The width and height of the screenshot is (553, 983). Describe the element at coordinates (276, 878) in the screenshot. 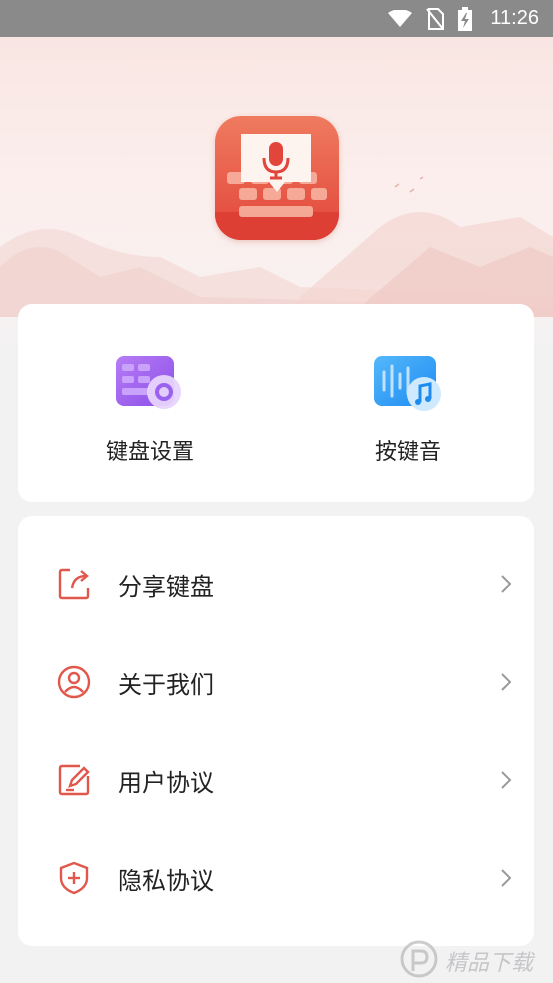

I see `menu-item-privacy-agreement: 隐私协议` at that location.